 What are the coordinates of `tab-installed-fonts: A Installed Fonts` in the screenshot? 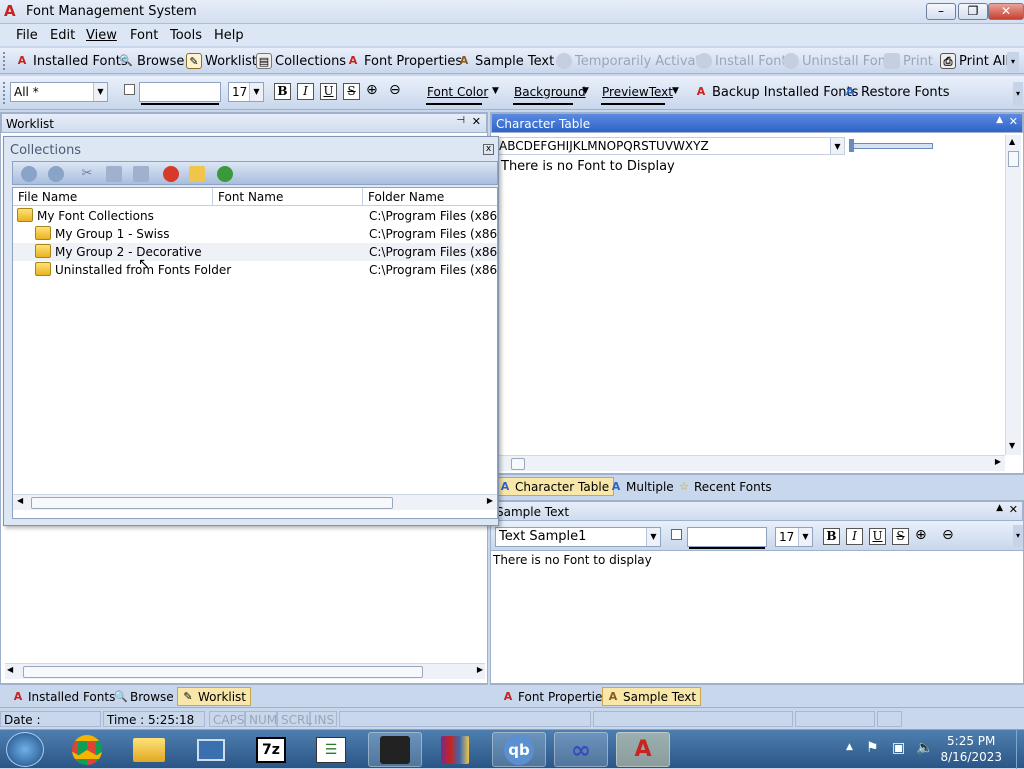 It's located at (63, 696).